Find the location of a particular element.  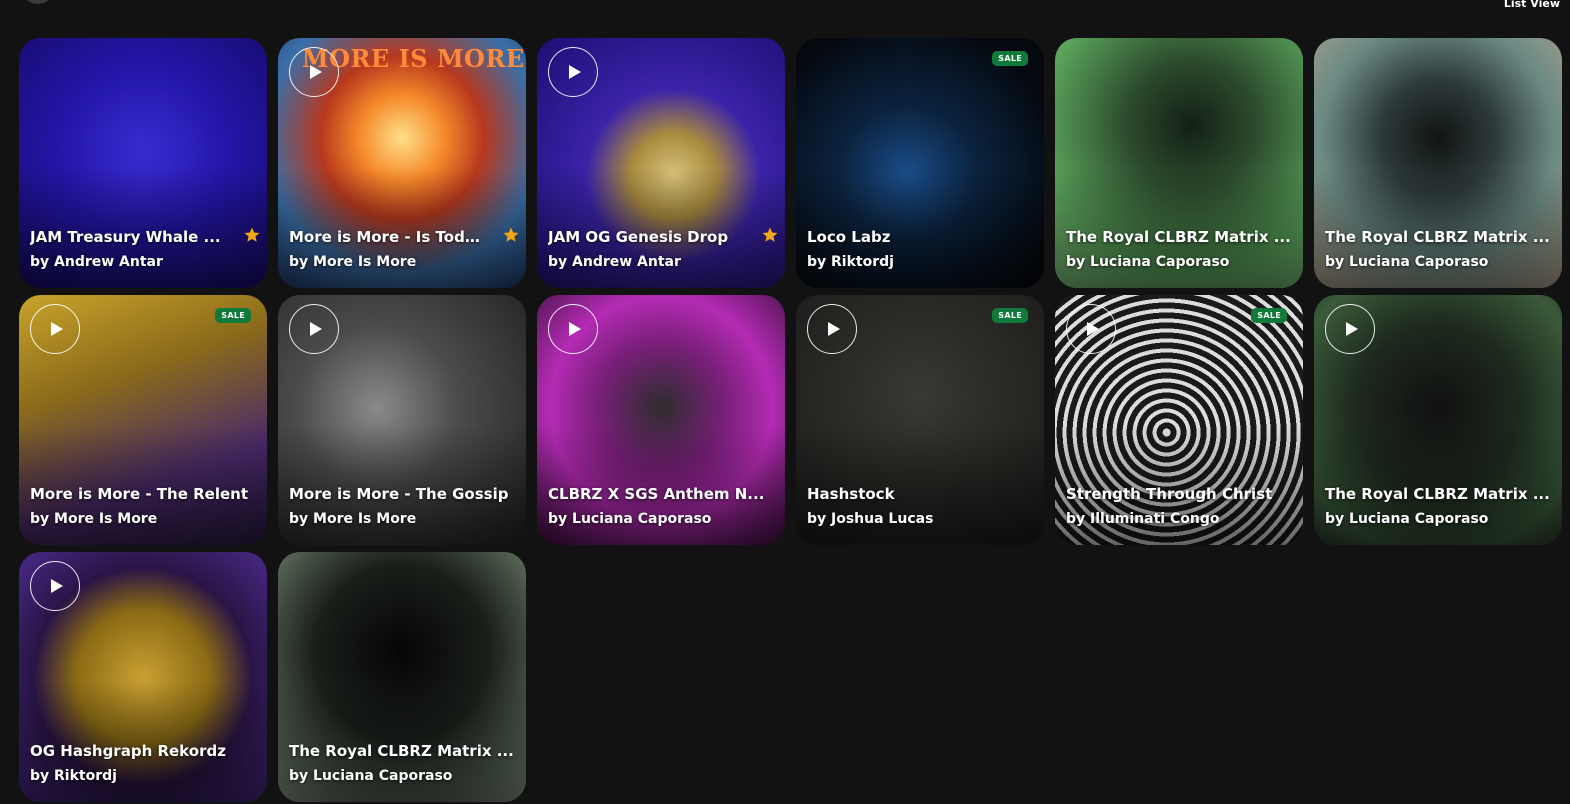

avatar is located at coordinates (38, 2).